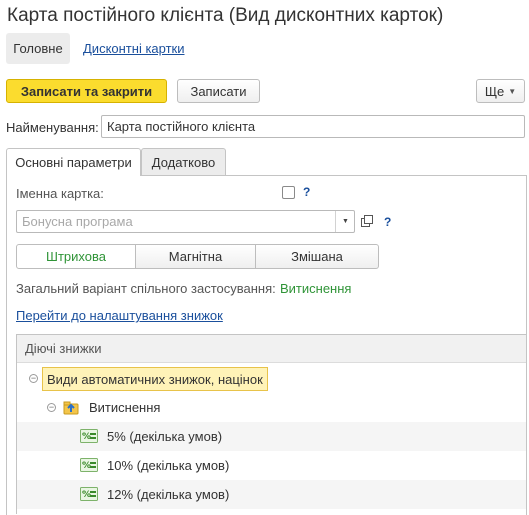  What do you see at coordinates (71, 407) in the screenshot?
I see `folder-arrow-icon` at bounding box center [71, 407].